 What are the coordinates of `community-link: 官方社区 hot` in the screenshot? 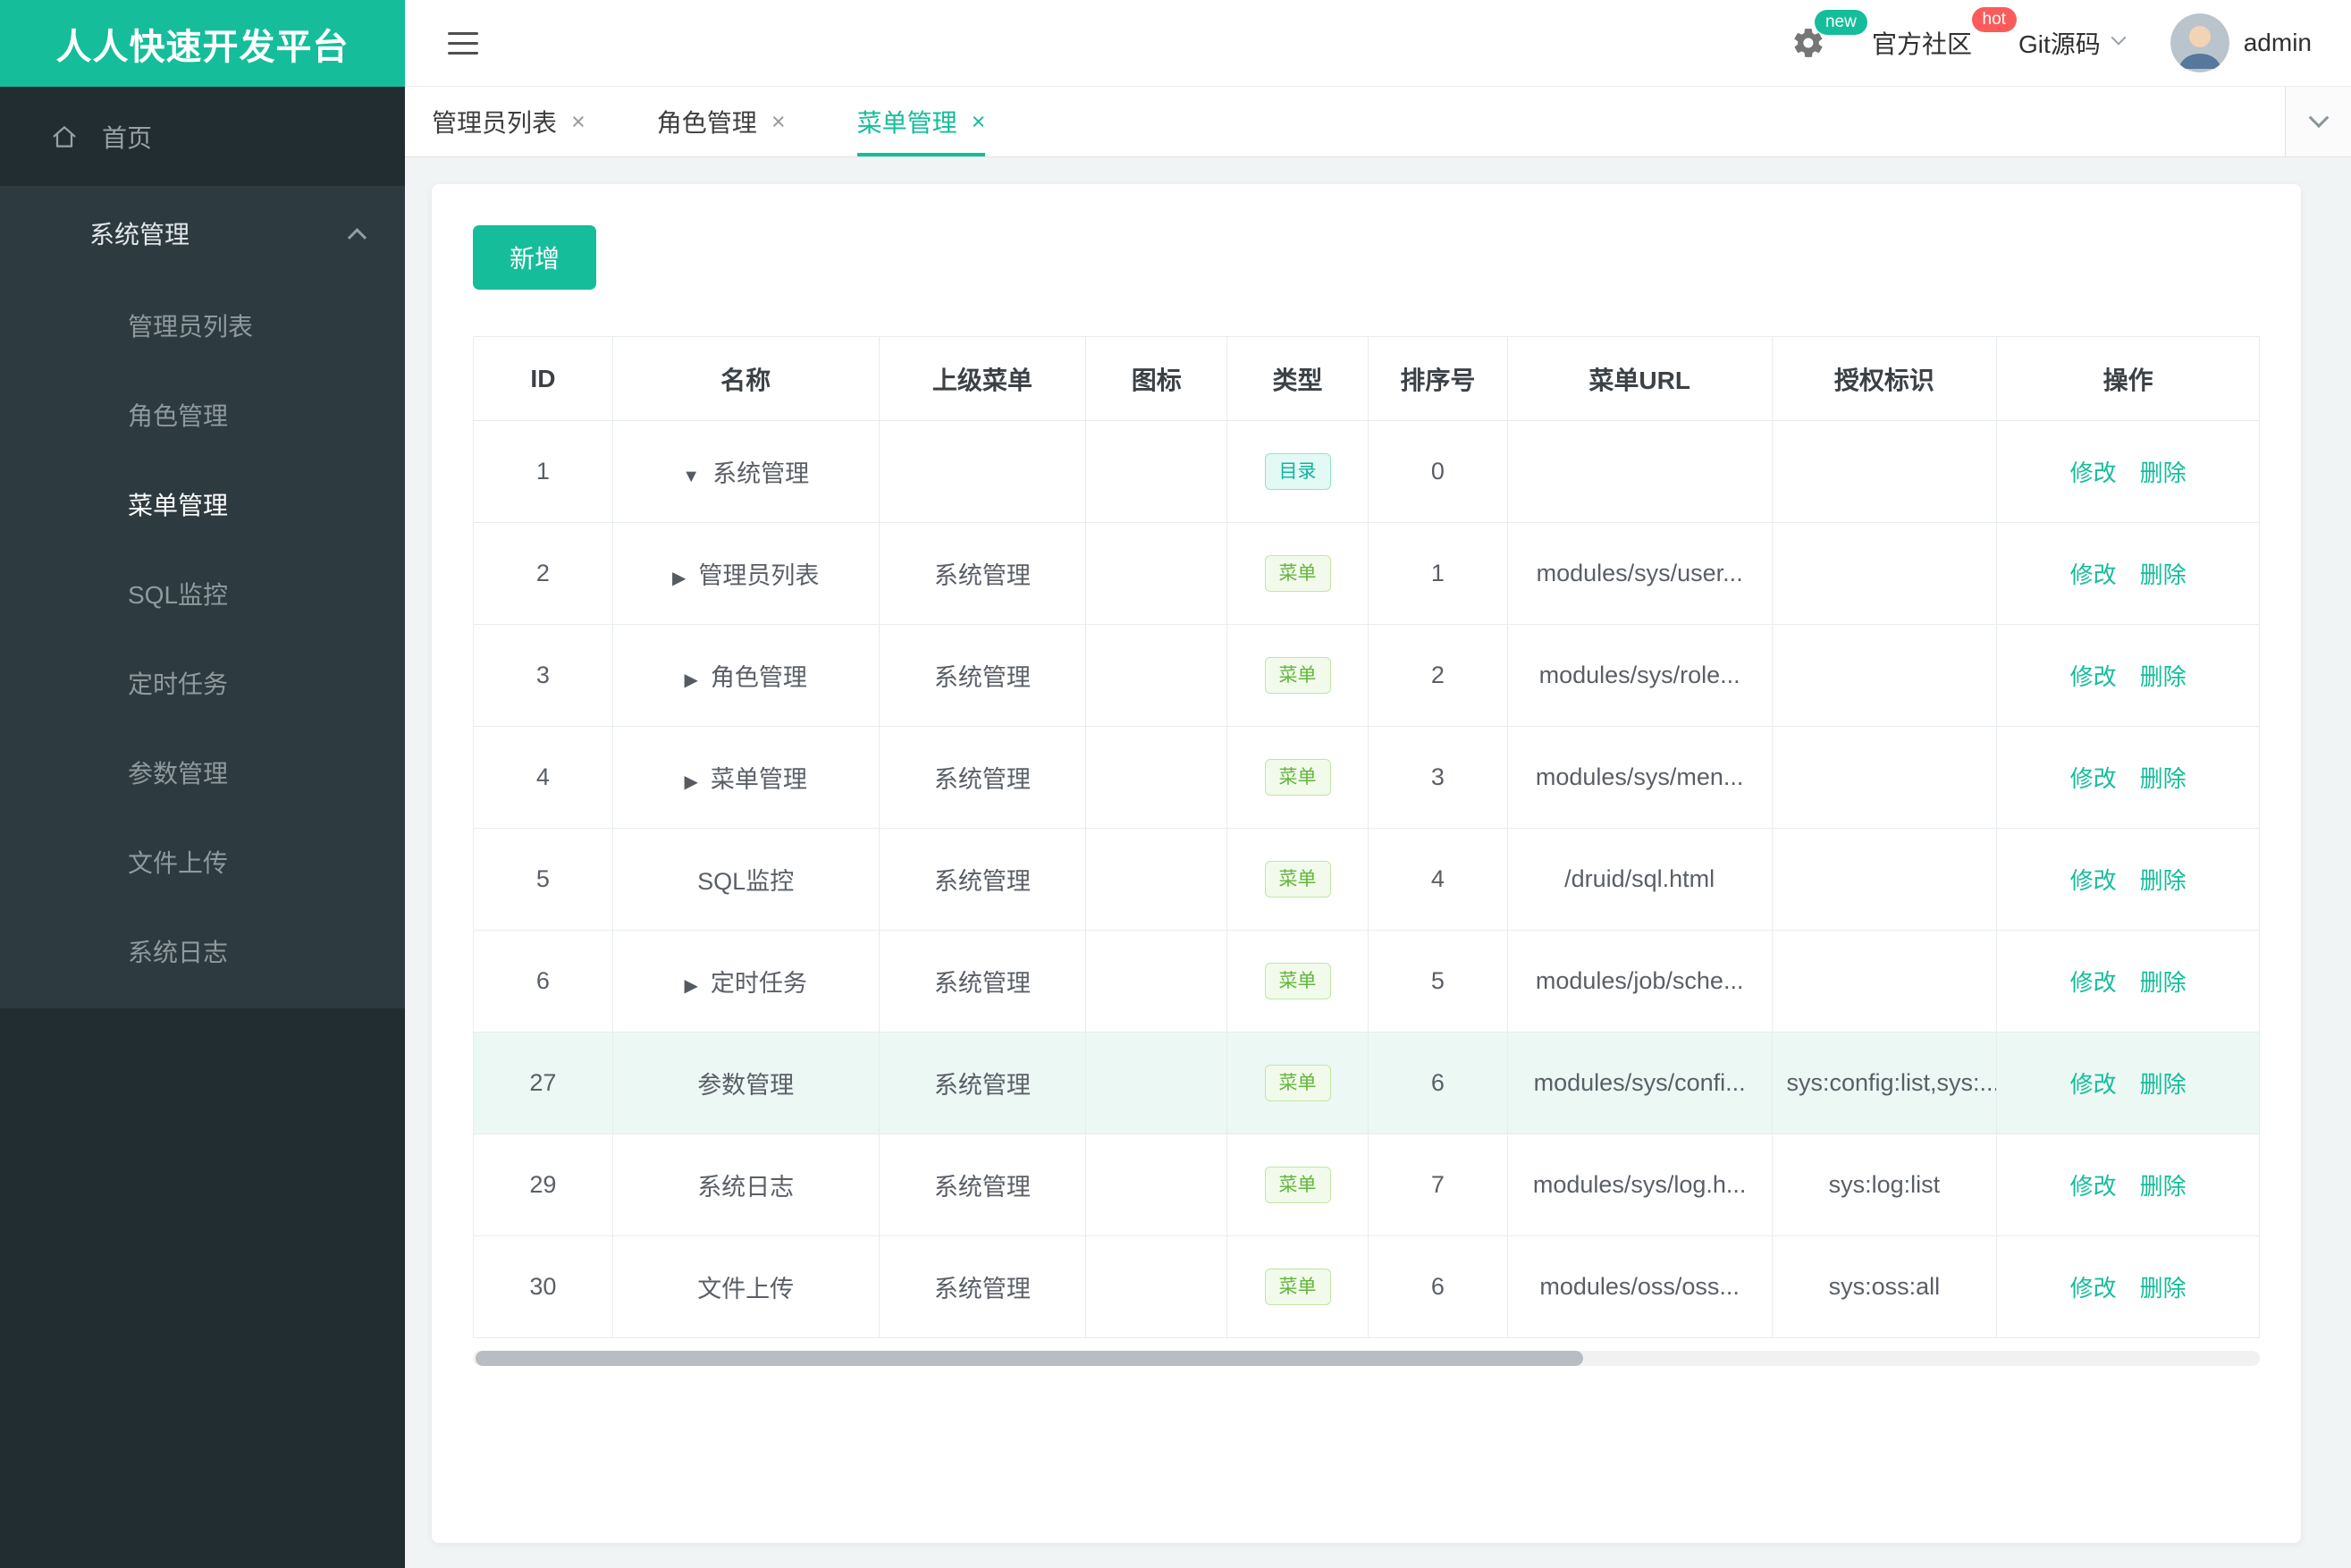 It's located at (1944, 34).